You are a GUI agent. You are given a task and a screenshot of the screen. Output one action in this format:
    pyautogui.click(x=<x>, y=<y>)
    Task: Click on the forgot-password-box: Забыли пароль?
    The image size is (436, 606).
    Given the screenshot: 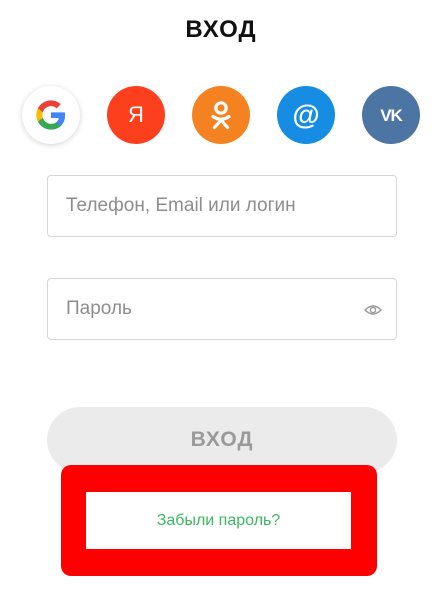 What is the action you would take?
    pyautogui.click(x=218, y=520)
    